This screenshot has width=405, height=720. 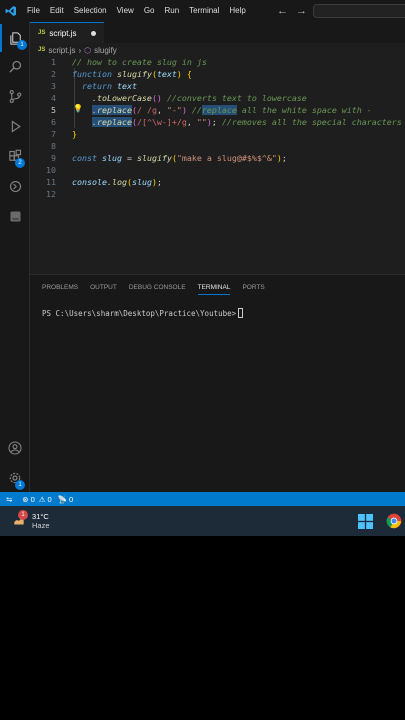 I want to click on breadcrumb: JS script.js › ⬡ slugify, so click(x=73, y=50).